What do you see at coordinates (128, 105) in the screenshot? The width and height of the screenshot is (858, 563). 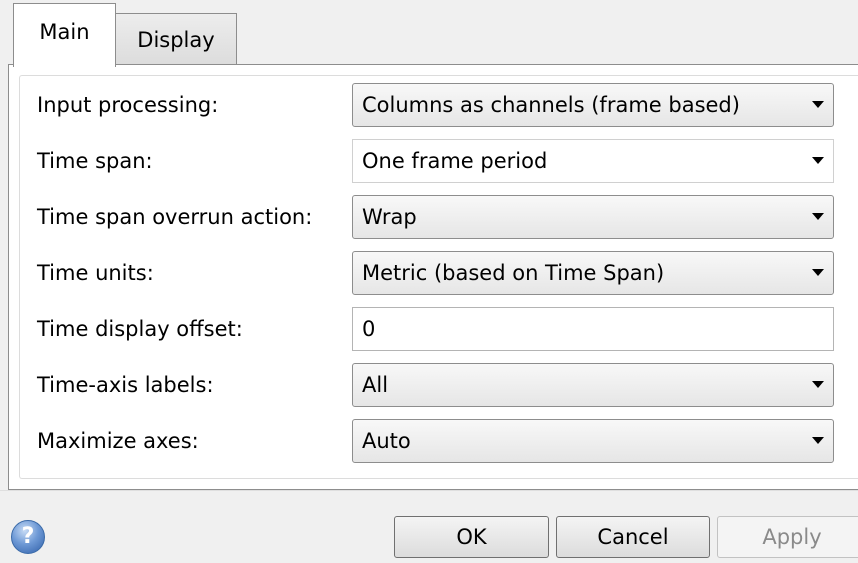 I see `input-processing-label: Input processing:` at bounding box center [128, 105].